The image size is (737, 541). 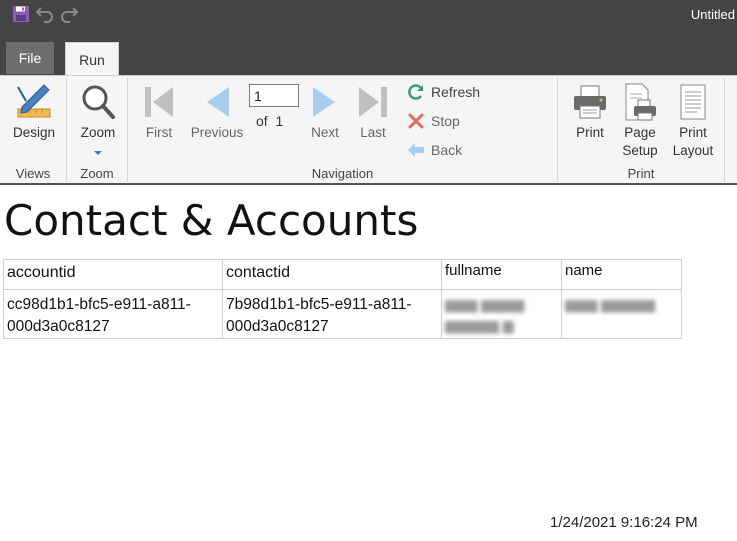 I want to click on previous-page-button: Previous, so click(x=217, y=111).